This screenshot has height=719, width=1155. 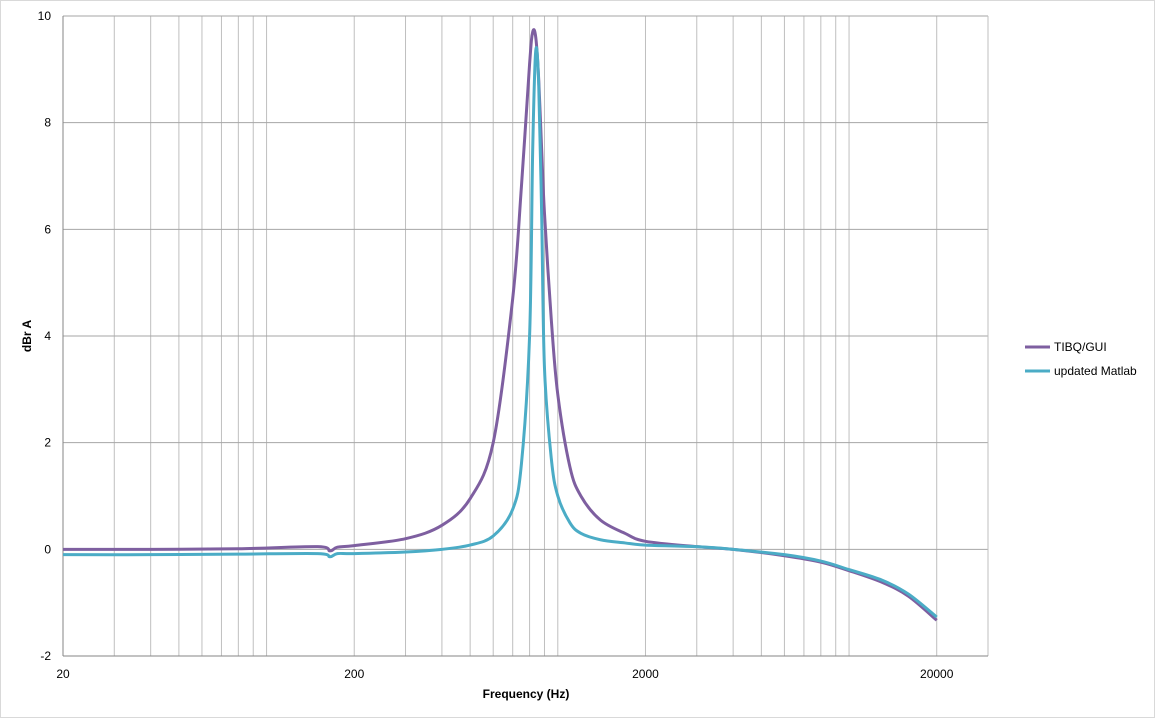 What do you see at coordinates (45, 656) in the screenshot?
I see `y-tick-label: -2` at bounding box center [45, 656].